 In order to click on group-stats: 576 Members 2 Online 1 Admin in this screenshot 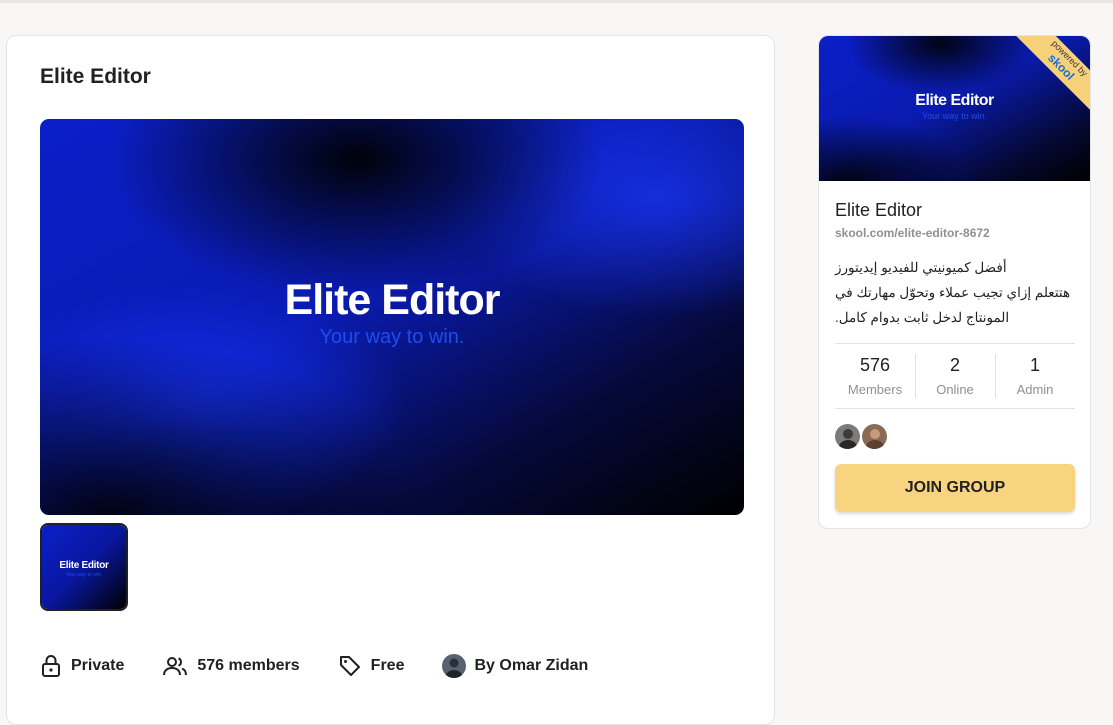, I will do `click(955, 376)`.